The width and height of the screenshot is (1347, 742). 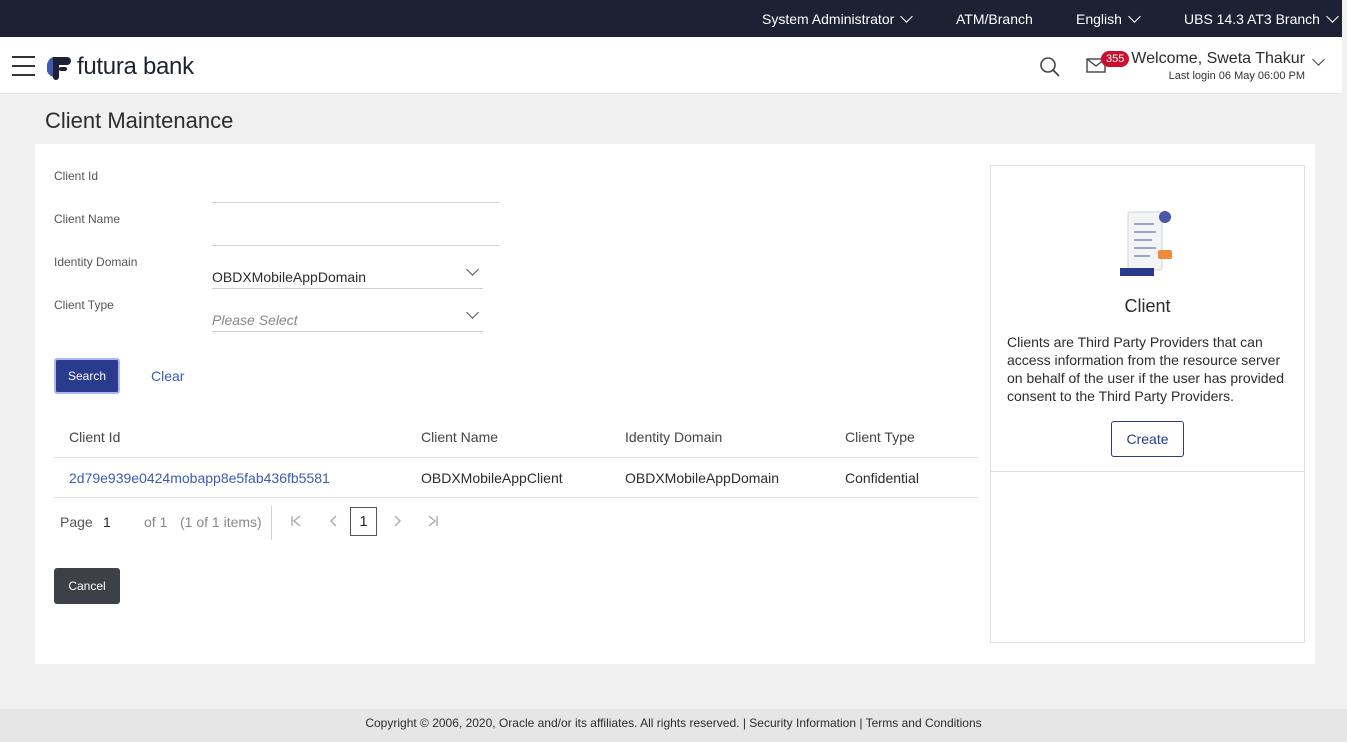 I want to click on row-divider, so click(x=516, y=497).